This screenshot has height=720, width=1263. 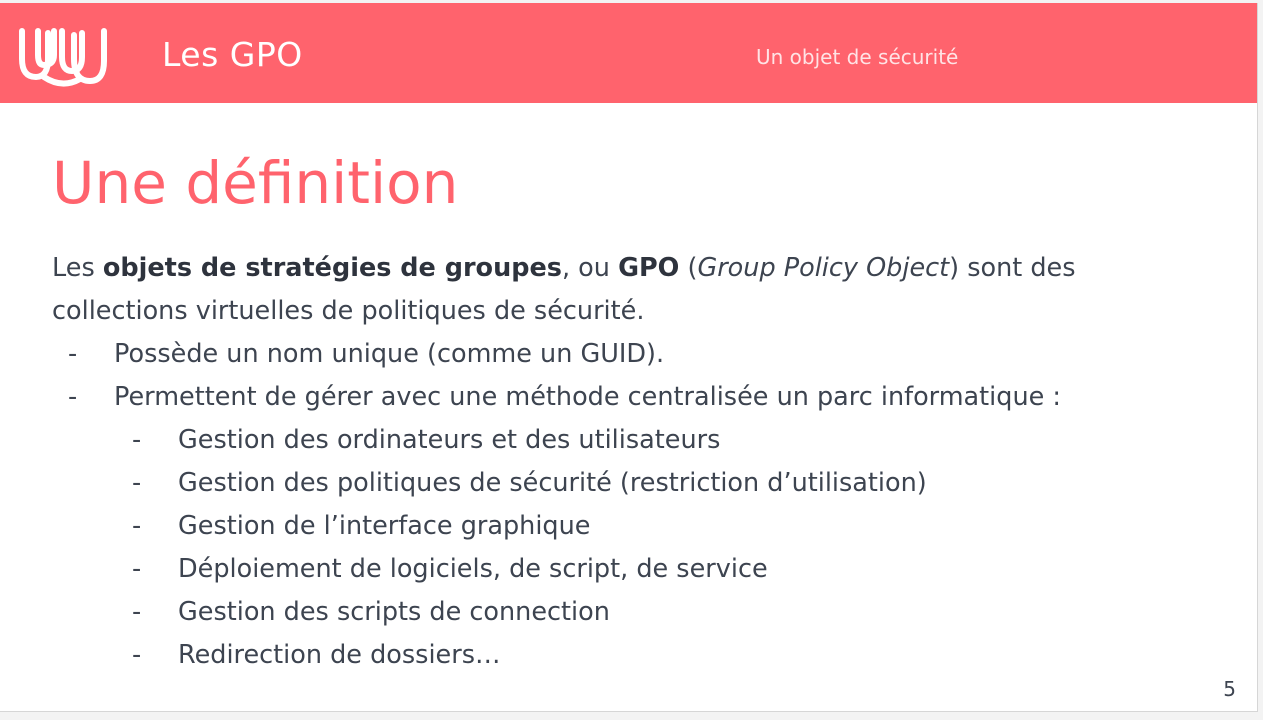 What do you see at coordinates (232, 54) in the screenshot?
I see `section-title: Les GPO` at bounding box center [232, 54].